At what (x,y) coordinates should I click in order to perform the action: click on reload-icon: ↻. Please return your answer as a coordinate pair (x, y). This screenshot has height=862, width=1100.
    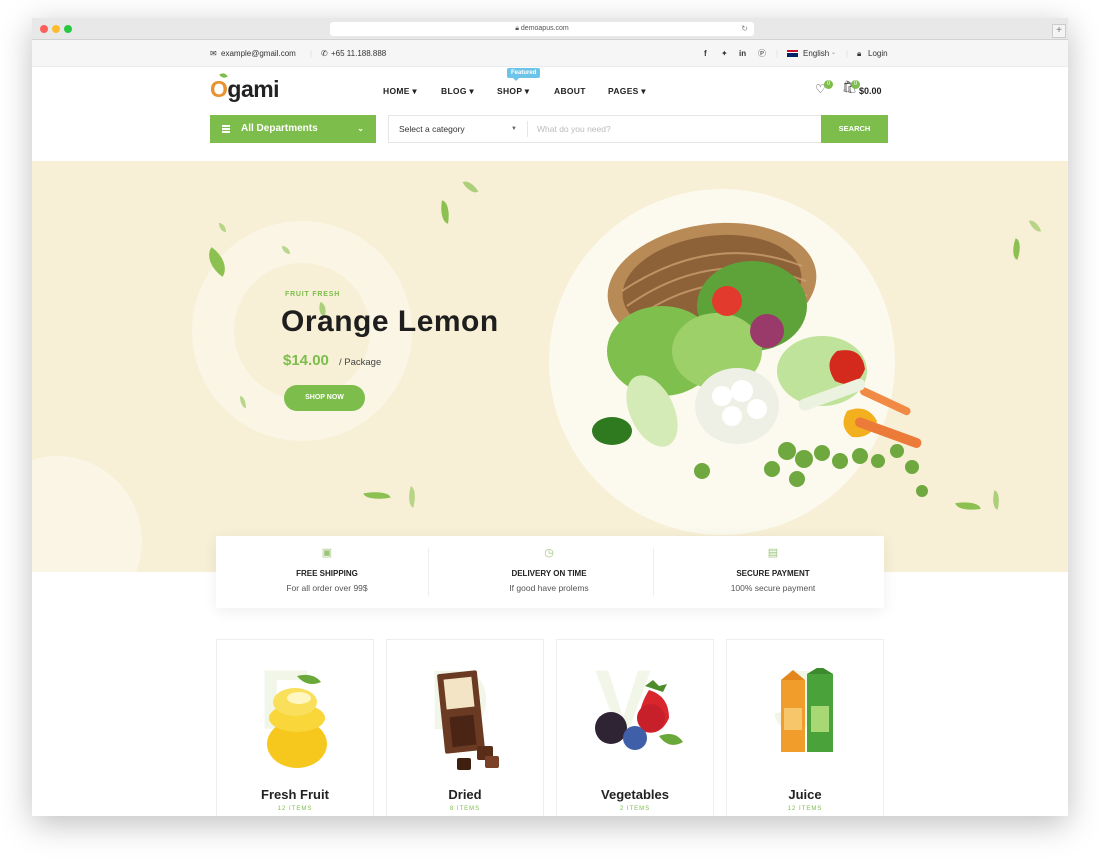
    Looking at the image, I should click on (744, 29).